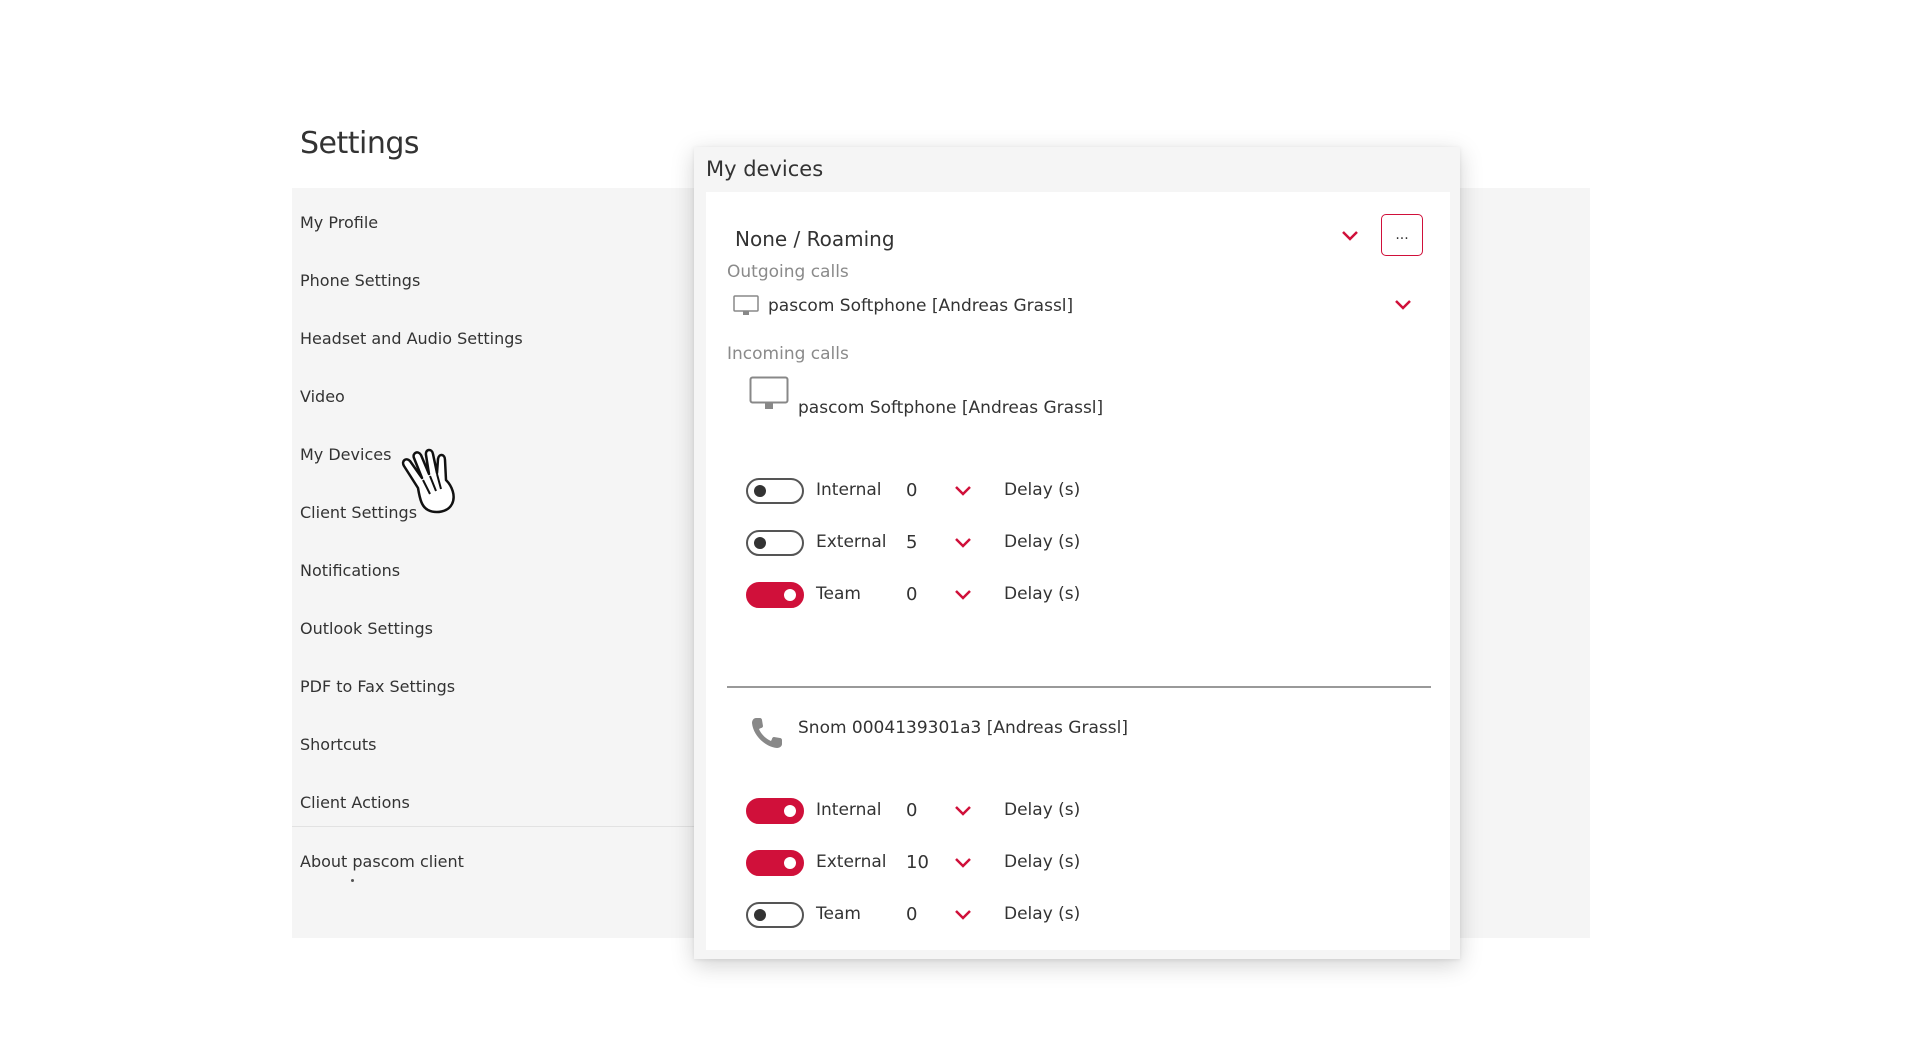 The height and width of the screenshot is (1040, 1920). What do you see at coordinates (1350, 236) in the screenshot?
I see `roaming-chevron-down-icon` at bounding box center [1350, 236].